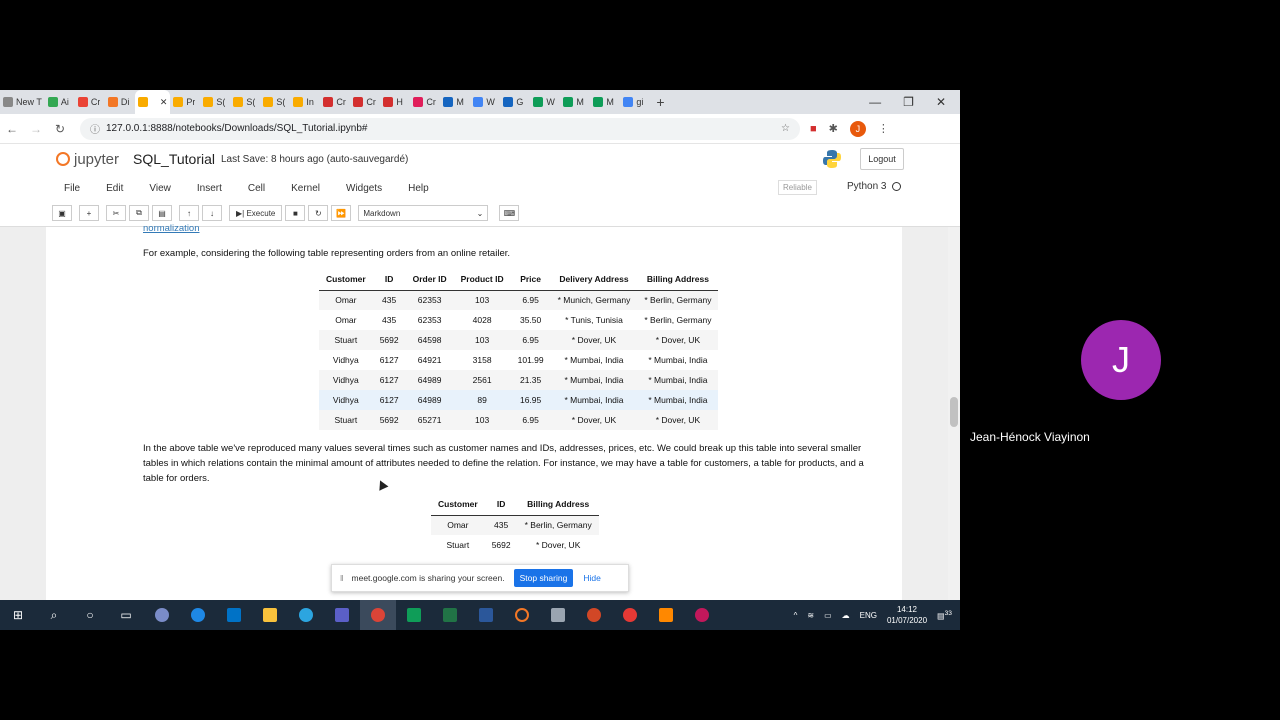 The width and height of the screenshot is (1280, 720). What do you see at coordinates (342, 615) in the screenshot?
I see `teams-icon` at bounding box center [342, 615].